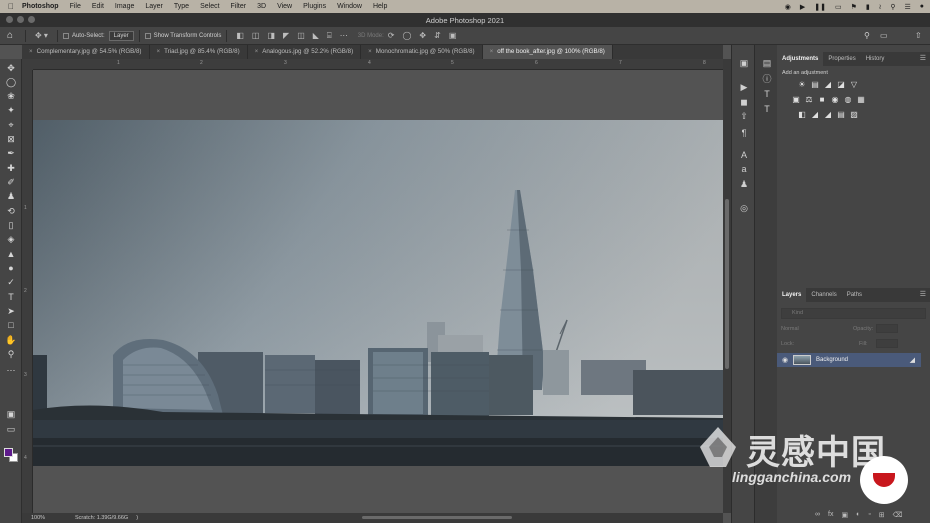 This screenshot has height=523, width=930. I want to click on hand-tool-icon: ✋, so click(11, 340).